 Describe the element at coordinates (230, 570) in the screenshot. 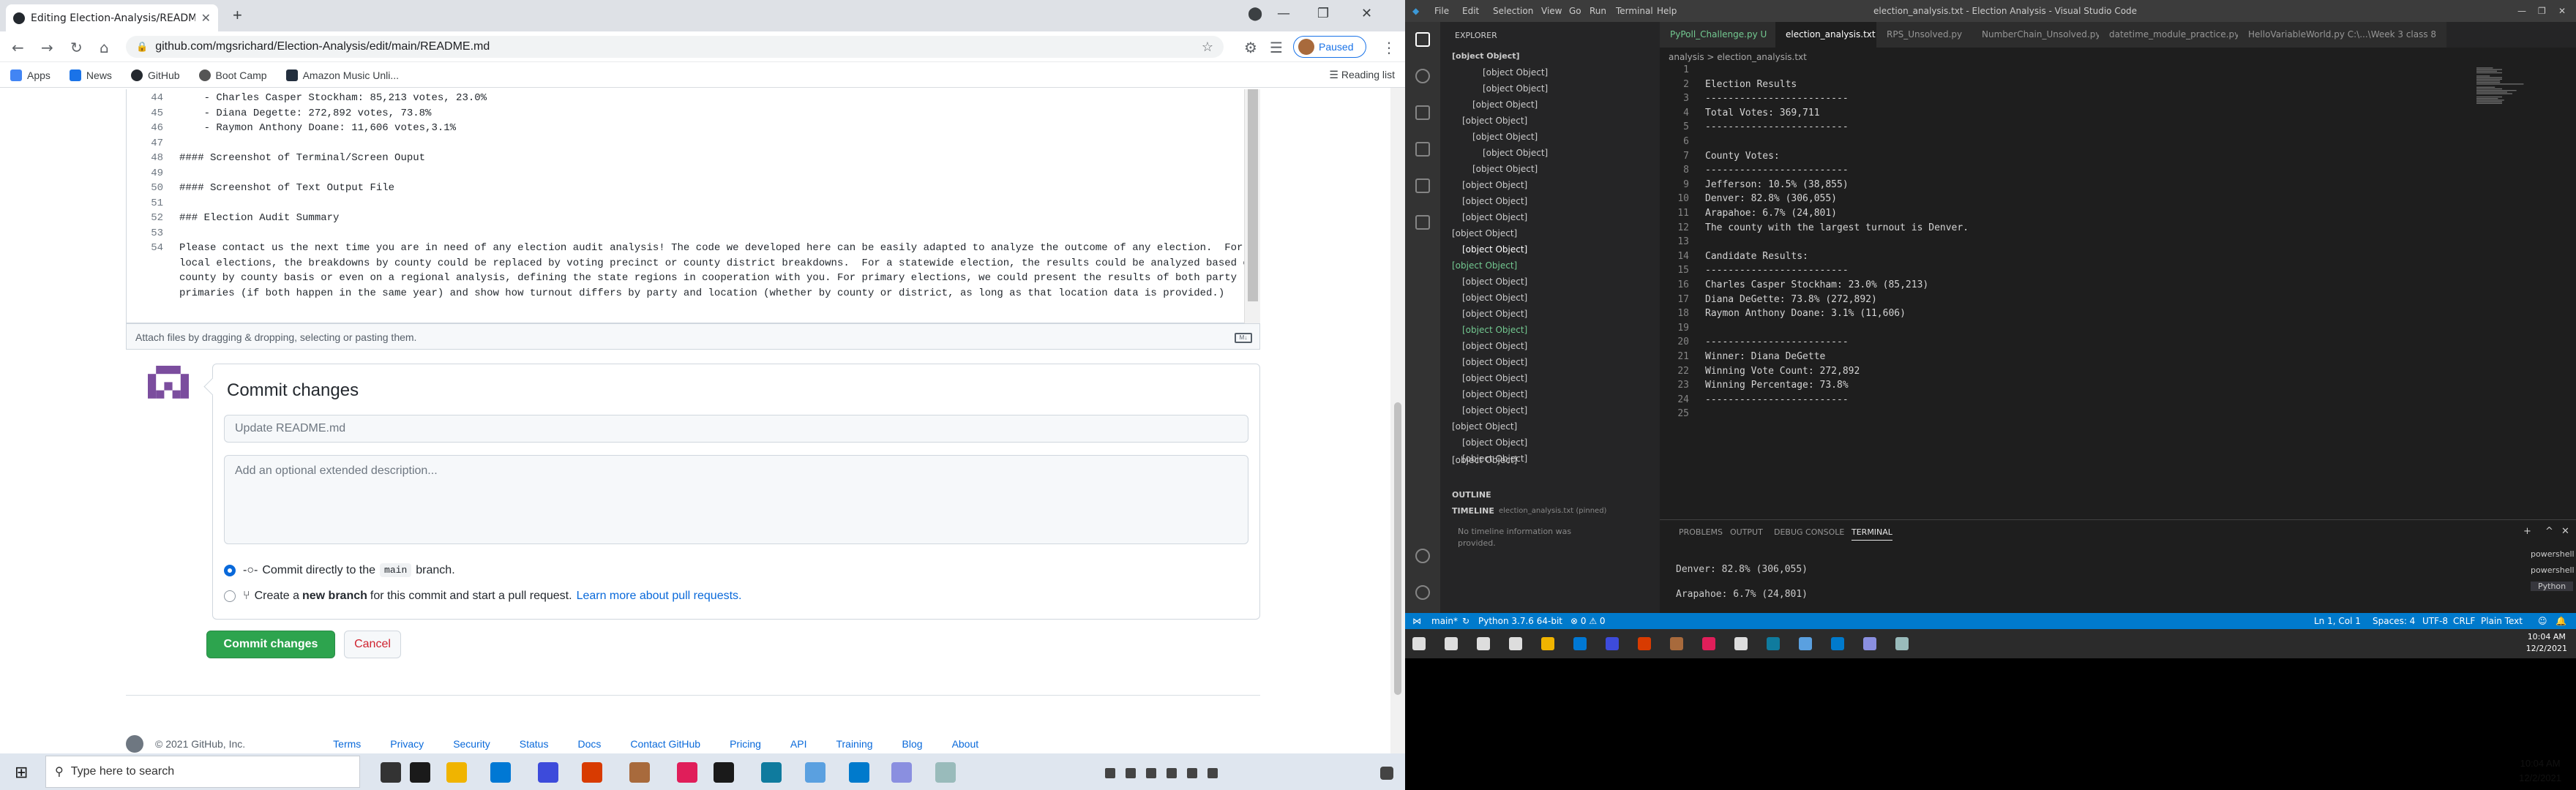

I see `radio-commit-directly` at that location.